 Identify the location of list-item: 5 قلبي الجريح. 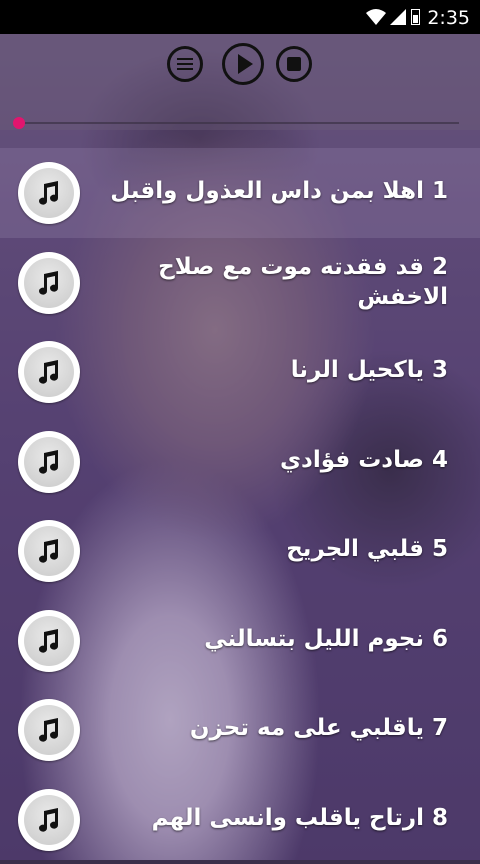
(240, 551).